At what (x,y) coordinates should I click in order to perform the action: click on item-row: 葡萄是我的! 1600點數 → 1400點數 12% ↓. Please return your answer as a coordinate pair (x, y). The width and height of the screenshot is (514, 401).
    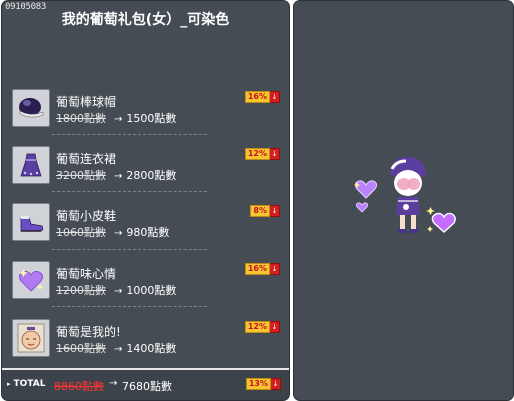
    Looking at the image, I should click on (146, 340).